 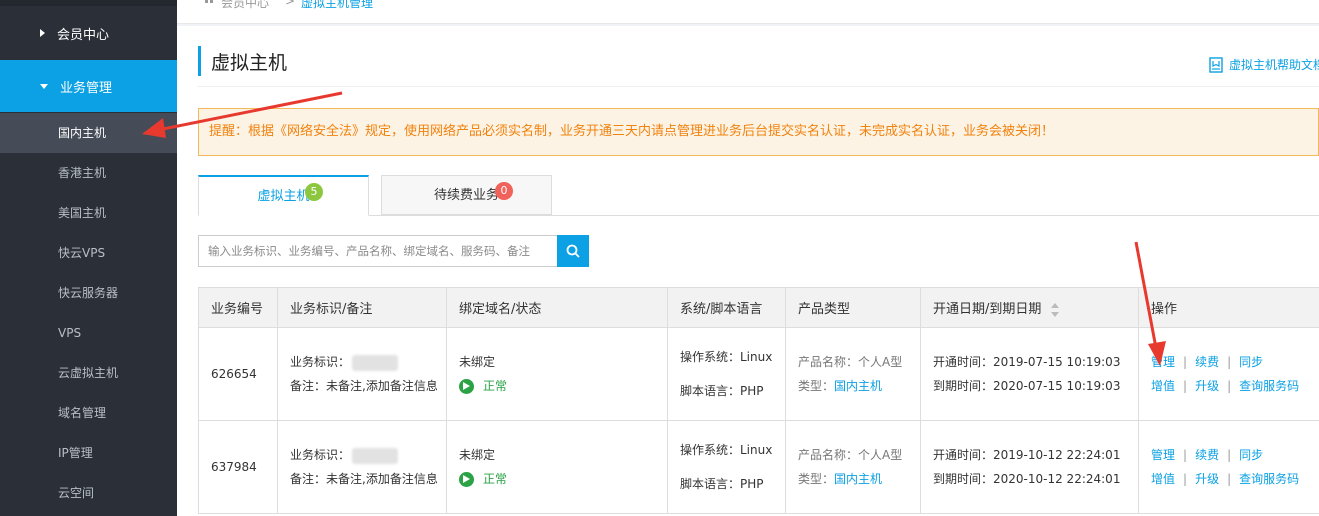 I want to click on tab-bar: 虚拟主机 5 待续费业务 0, so click(x=758, y=195).